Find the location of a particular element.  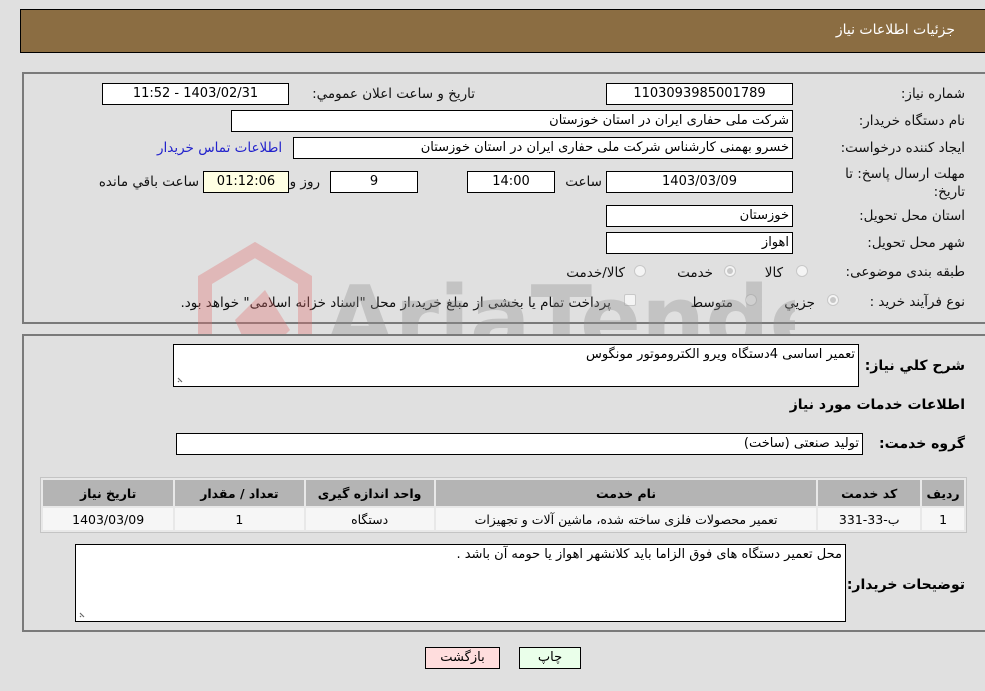

city-field: اهواز is located at coordinates (699, 243).